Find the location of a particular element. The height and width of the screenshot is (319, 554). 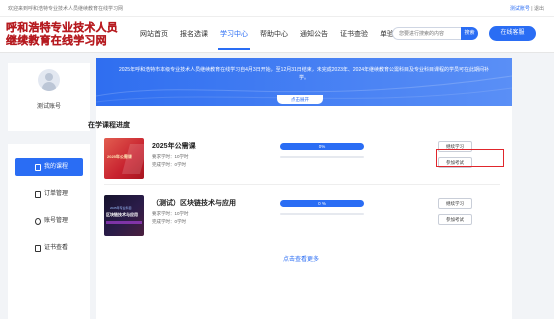

progress-bar: 0% is located at coordinates (322, 146).